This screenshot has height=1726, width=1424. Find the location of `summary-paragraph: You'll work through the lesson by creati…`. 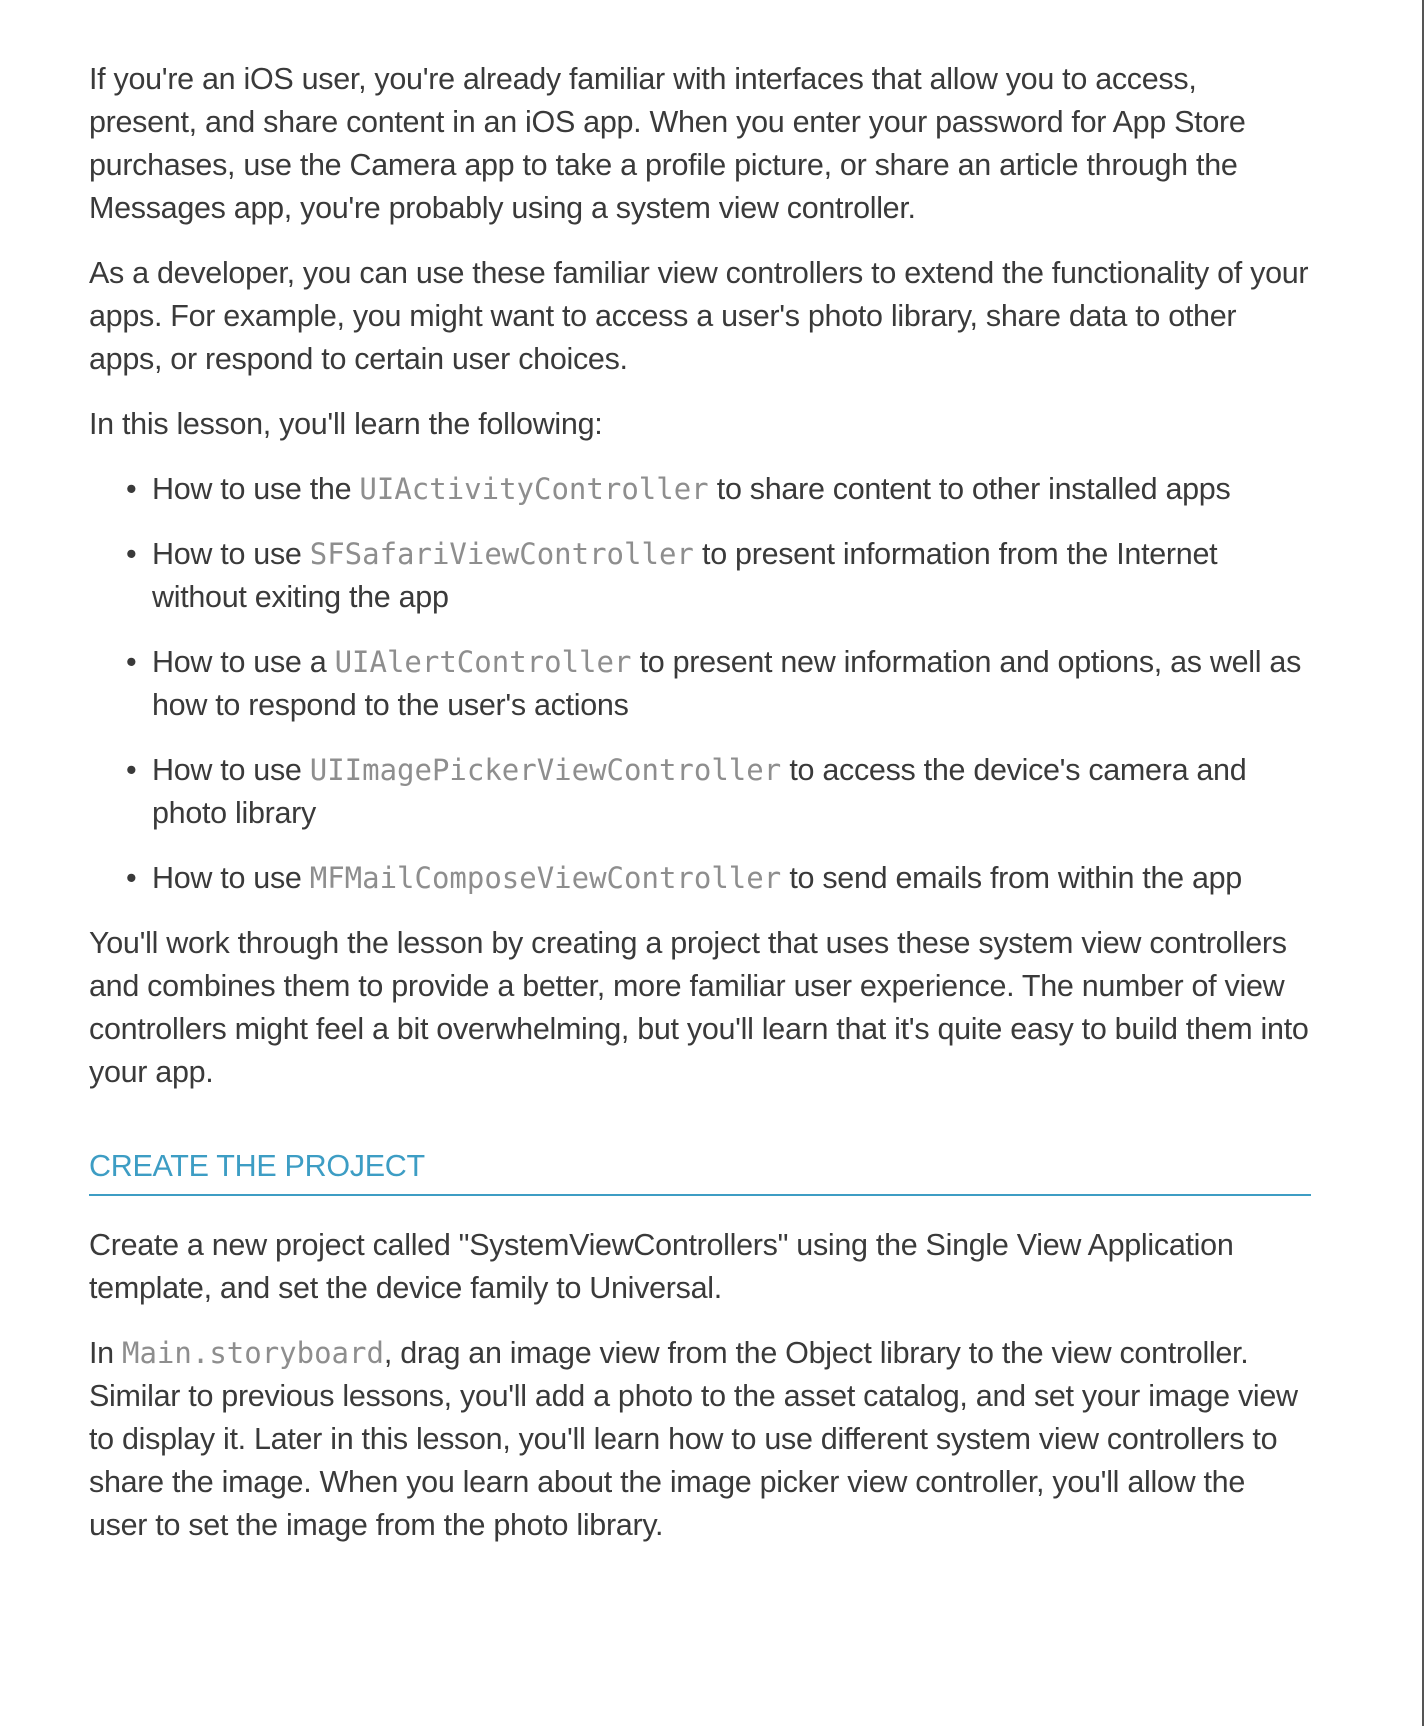

summary-paragraph: You'll work through the lesson by creati… is located at coordinates (699, 1007).